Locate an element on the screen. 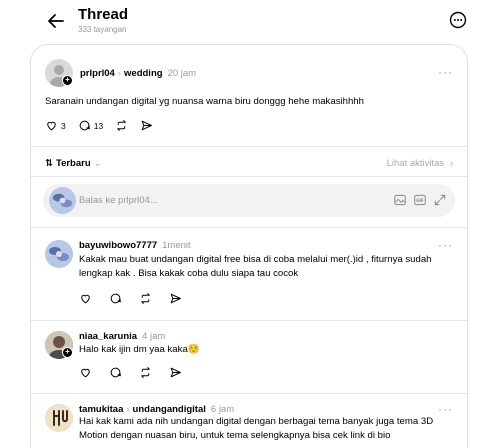 This screenshot has height=448, width=500. sort-dropdown: ⇅ Terbaru ⌄ is located at coordinates (73, 163).